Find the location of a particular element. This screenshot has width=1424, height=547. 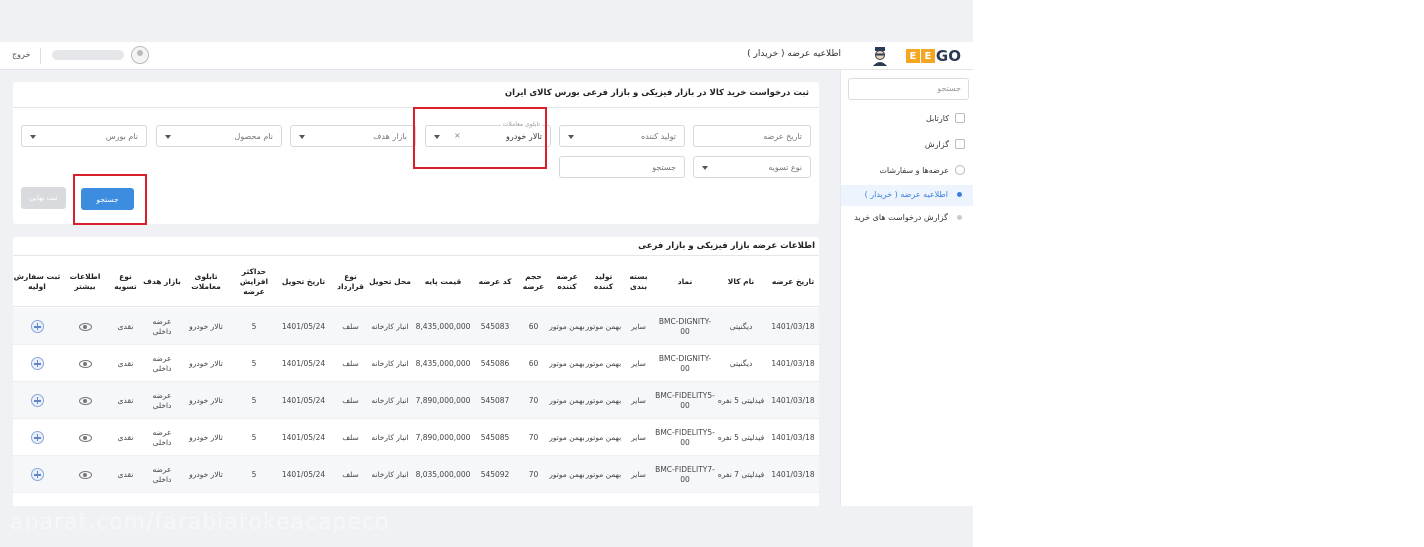

product-name-select: نام محصول is located at coordinates (219, 136).